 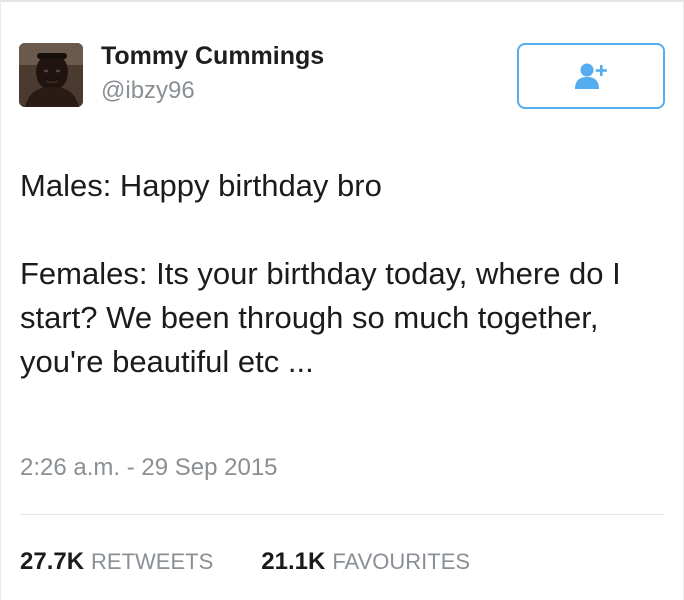 I want to click on favourites-count: 21.1K, so click(x=293, y=561).